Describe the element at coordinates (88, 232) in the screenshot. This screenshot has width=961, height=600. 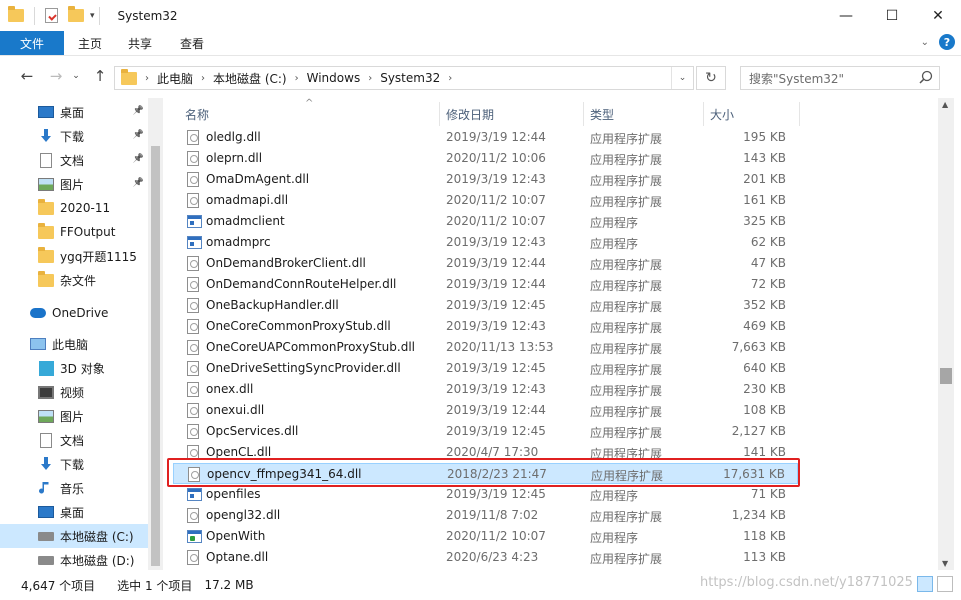
I see `sidebar-item-label: FFOutput` at that location.